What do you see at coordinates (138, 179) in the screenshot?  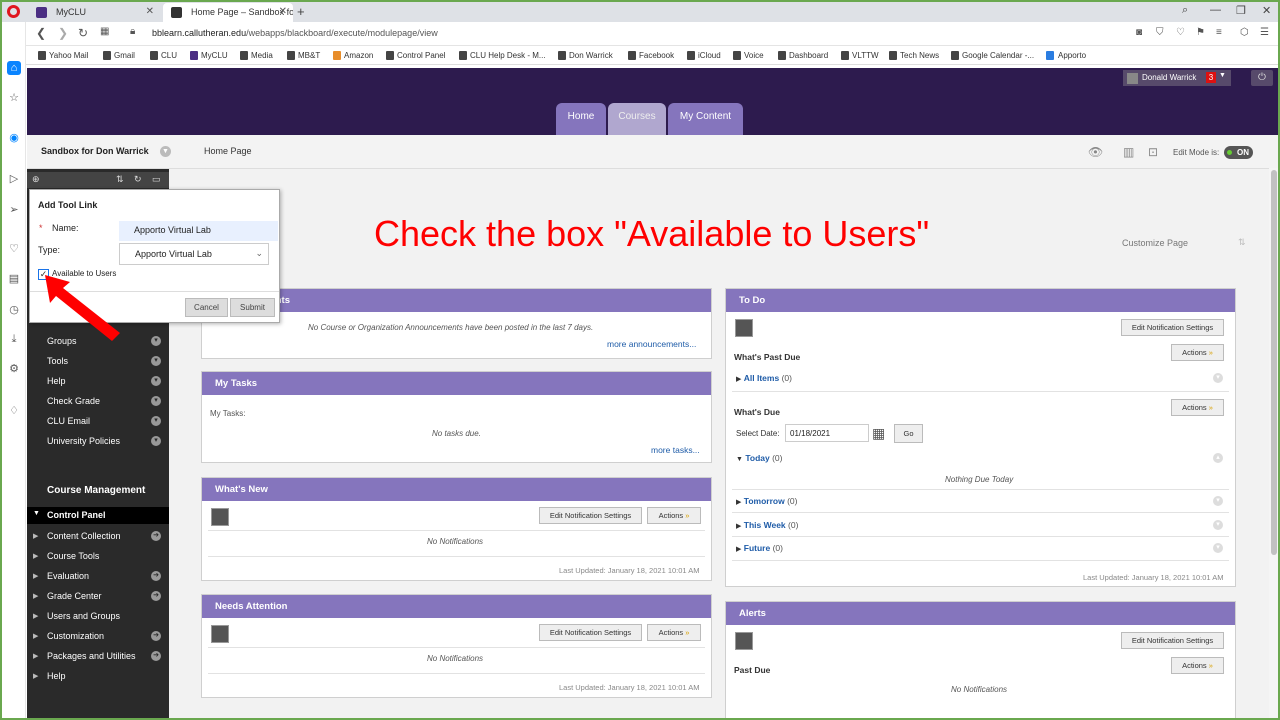 I see `refresh-icon: ↻` at bounding box center [138, 179].